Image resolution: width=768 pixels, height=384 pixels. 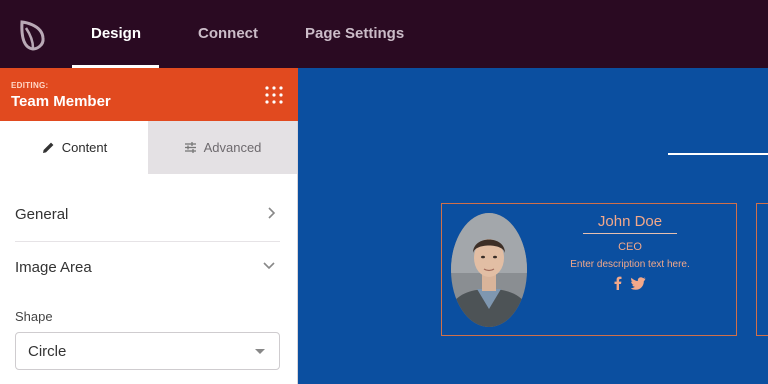 What do you see at coordinates (147, 214) in the screenshot?
I see `section-general: General` at bounding box center [147, 214].